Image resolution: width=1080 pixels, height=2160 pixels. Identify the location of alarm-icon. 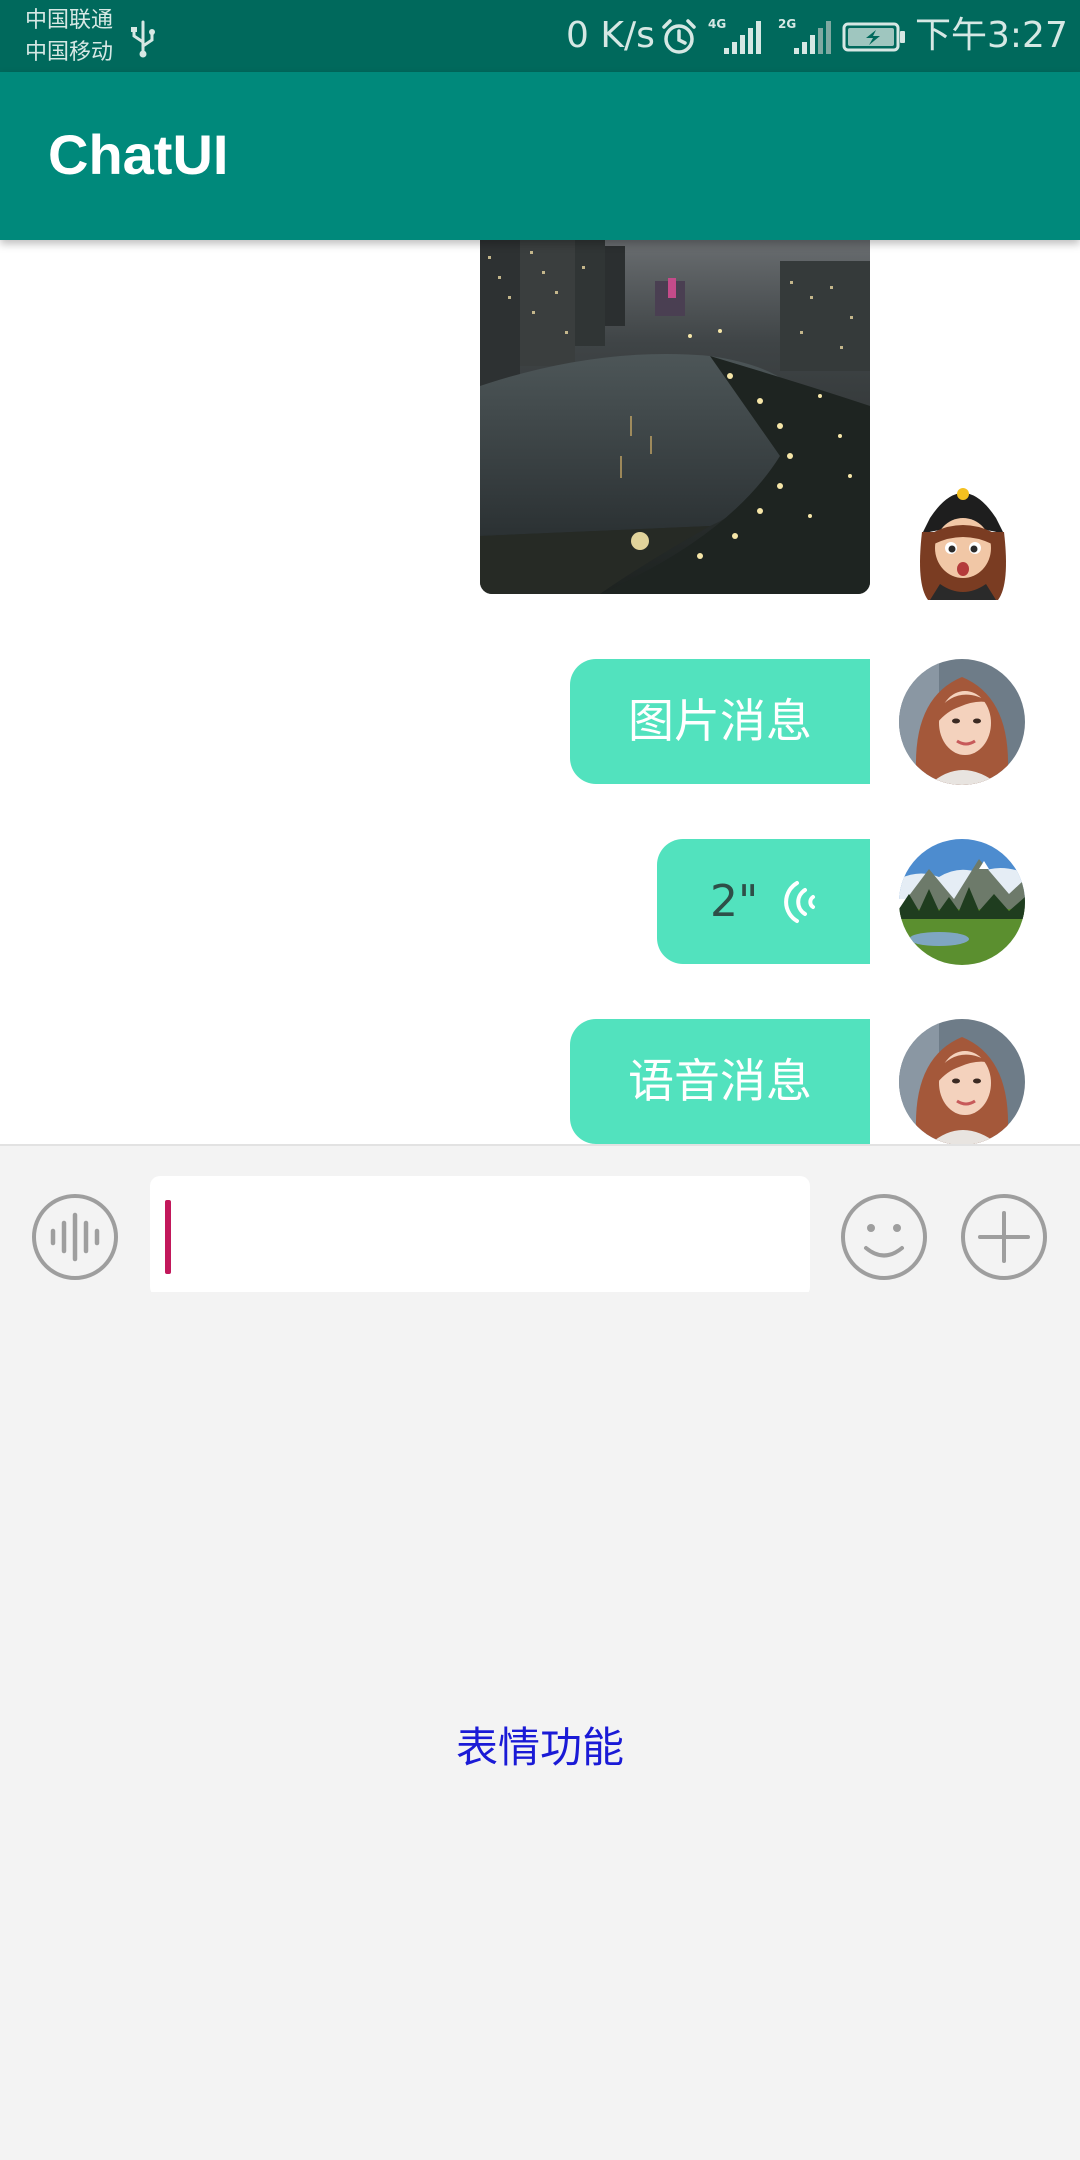
(679, 36).